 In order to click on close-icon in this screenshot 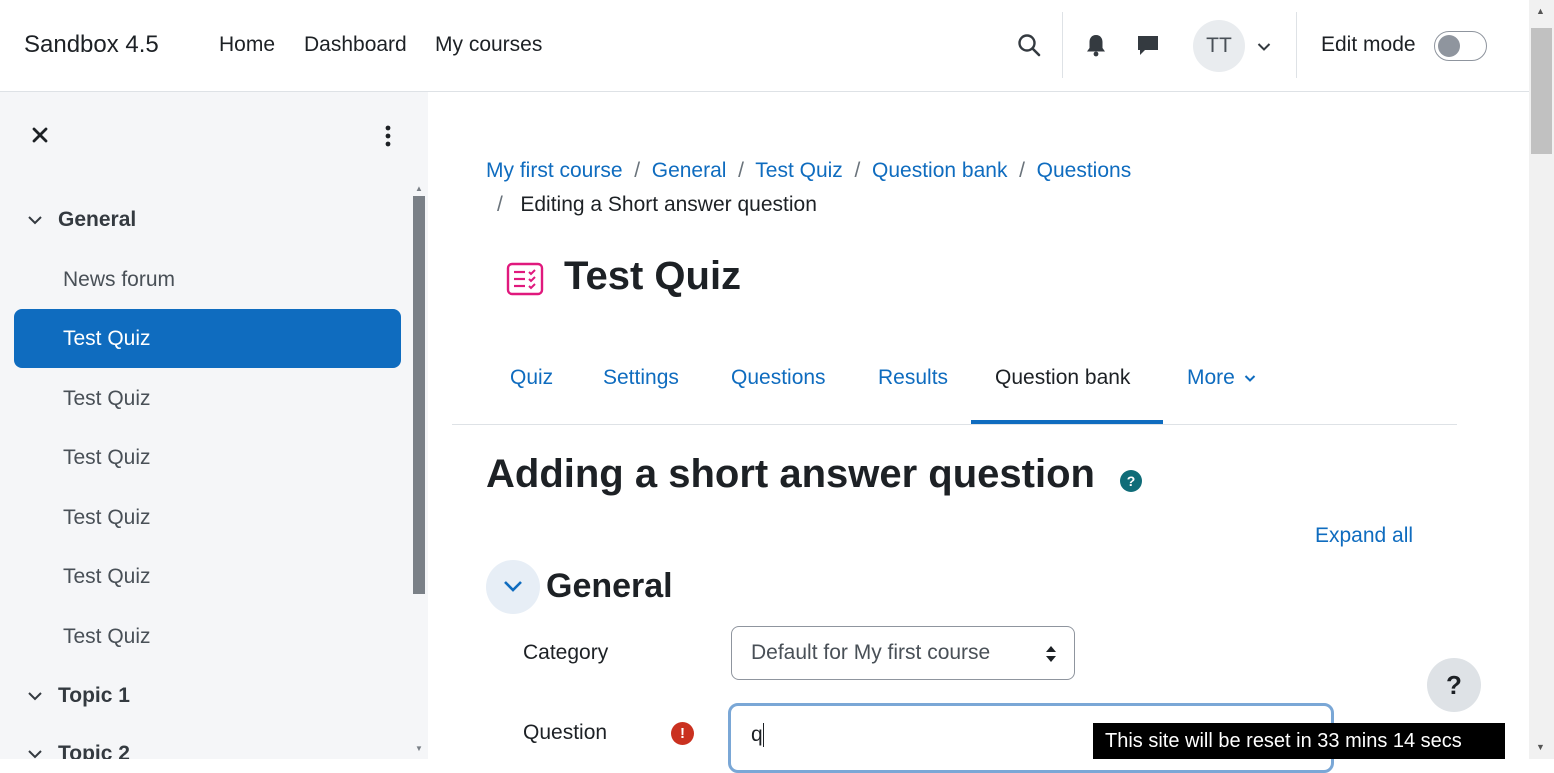, I will do `click(40, 137)`.